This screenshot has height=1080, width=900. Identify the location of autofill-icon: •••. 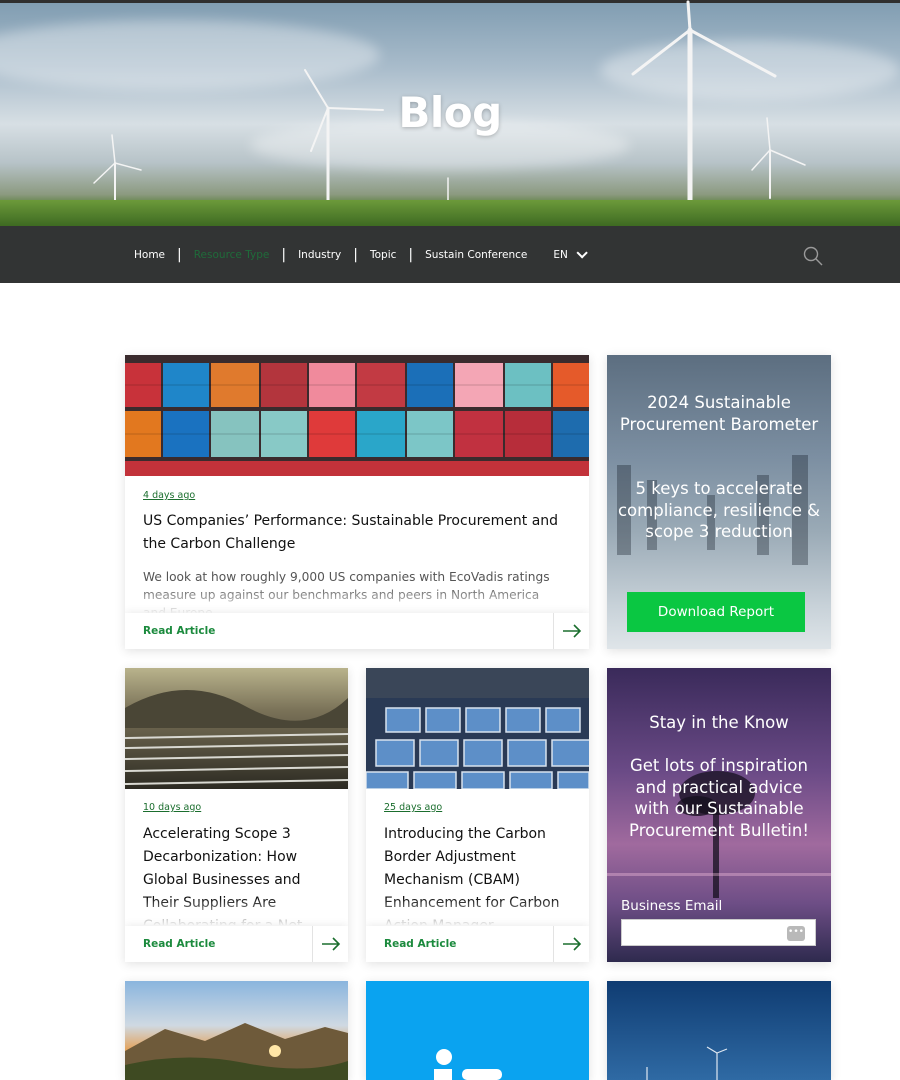
(796, 933).